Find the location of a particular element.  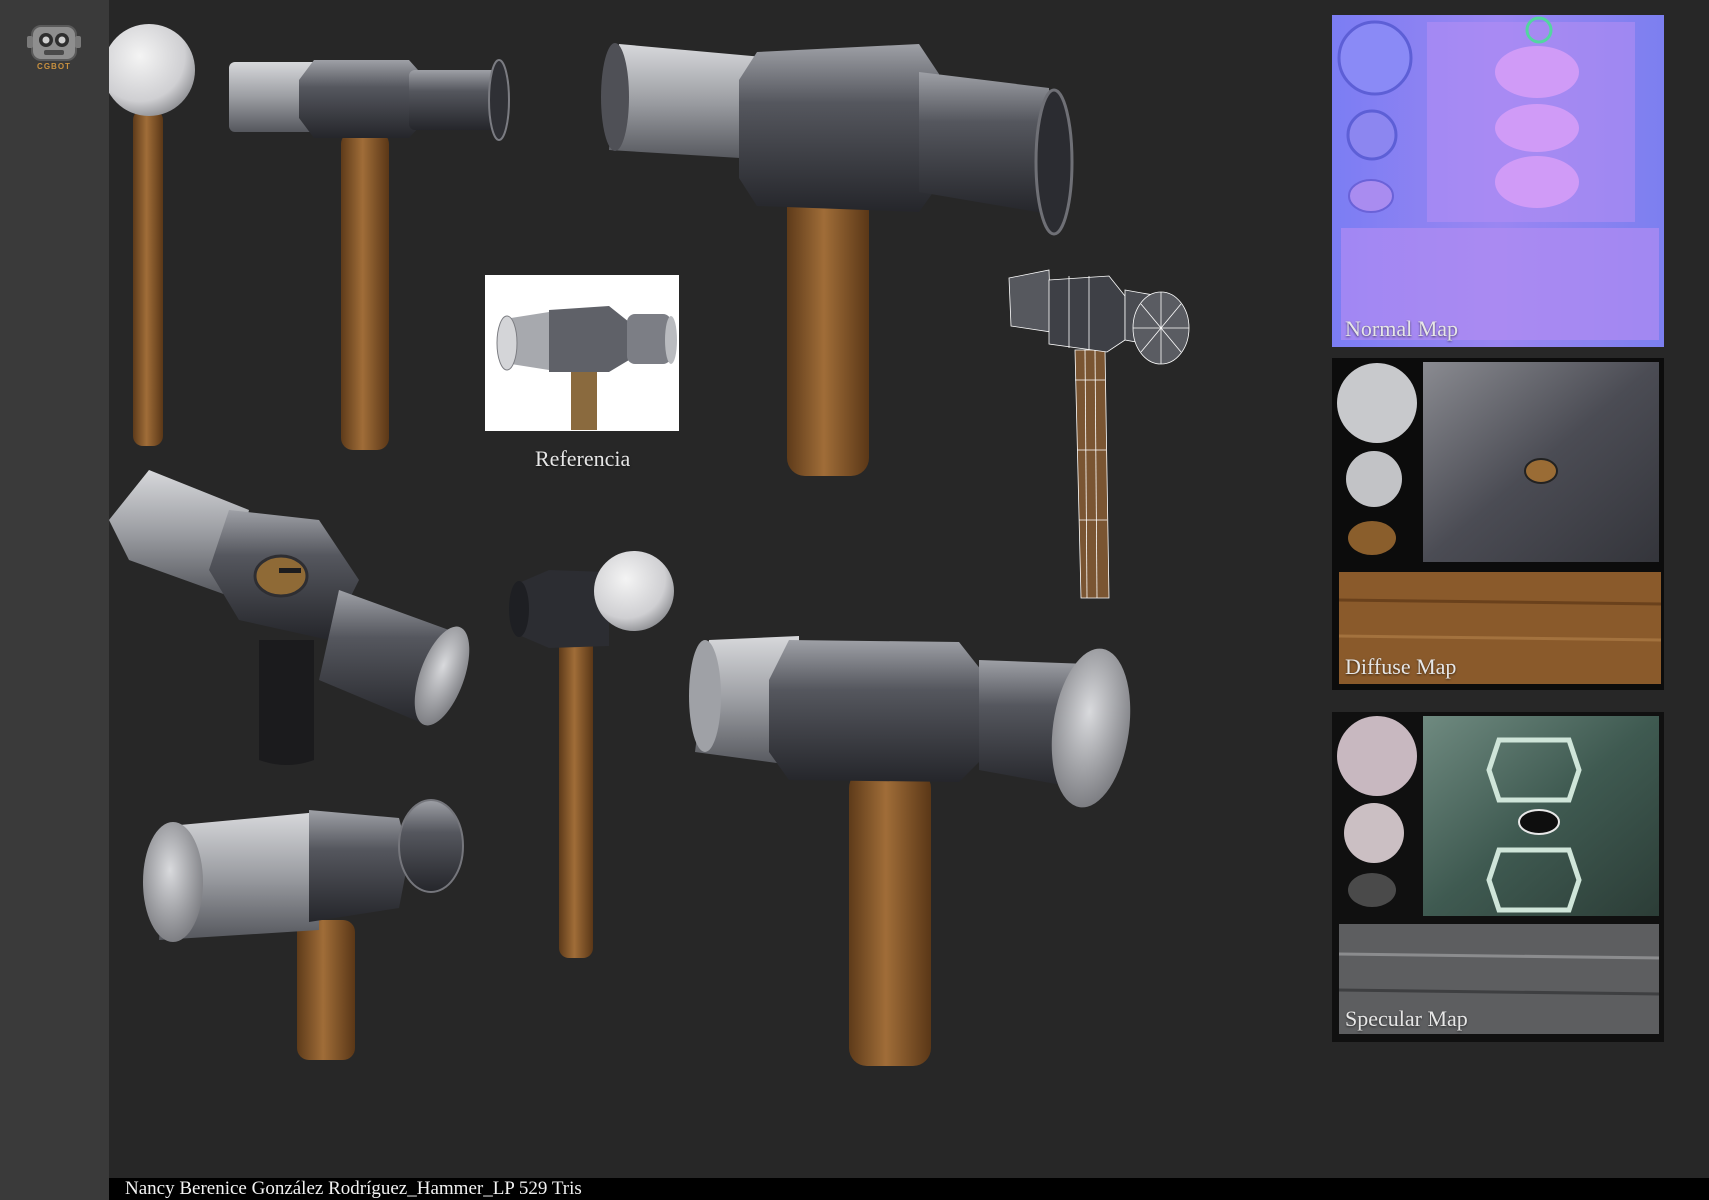

specular-map-label: Specular Map is located at coordinates (1406, 1018).